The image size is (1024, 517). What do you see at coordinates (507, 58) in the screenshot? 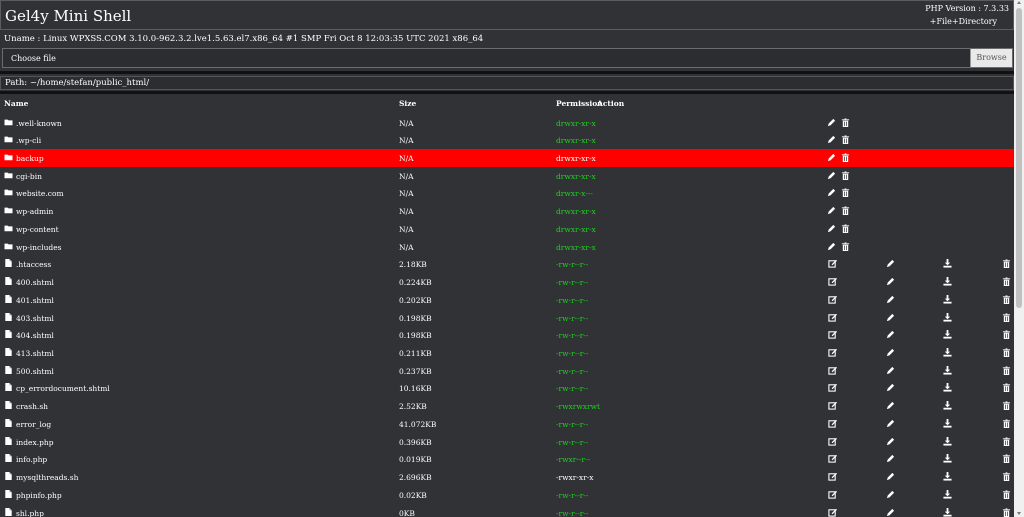
I see `file-upload-field: Choose file Browse` at bounding box center [507, 58].